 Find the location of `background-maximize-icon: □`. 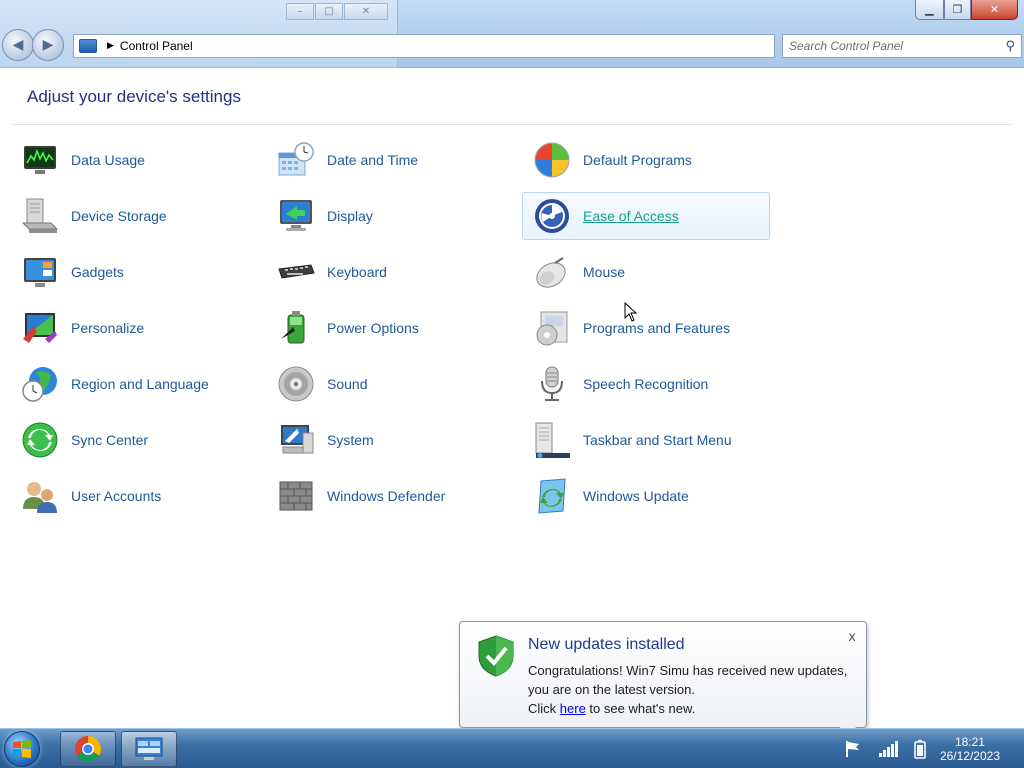

background-maximize-icon: □ is located at coordinates (329, 11).